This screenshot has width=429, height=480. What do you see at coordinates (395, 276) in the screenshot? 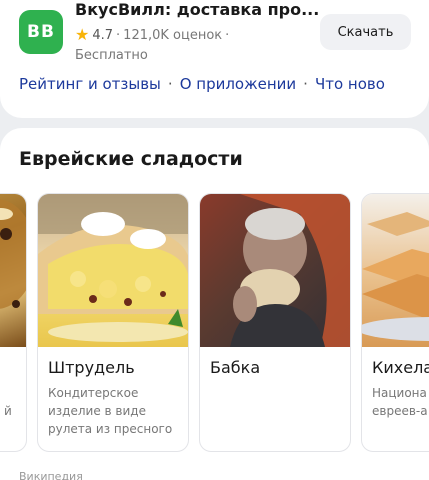
I see `kihela-cookies-photo-icon` at bounding box center [395, 276].